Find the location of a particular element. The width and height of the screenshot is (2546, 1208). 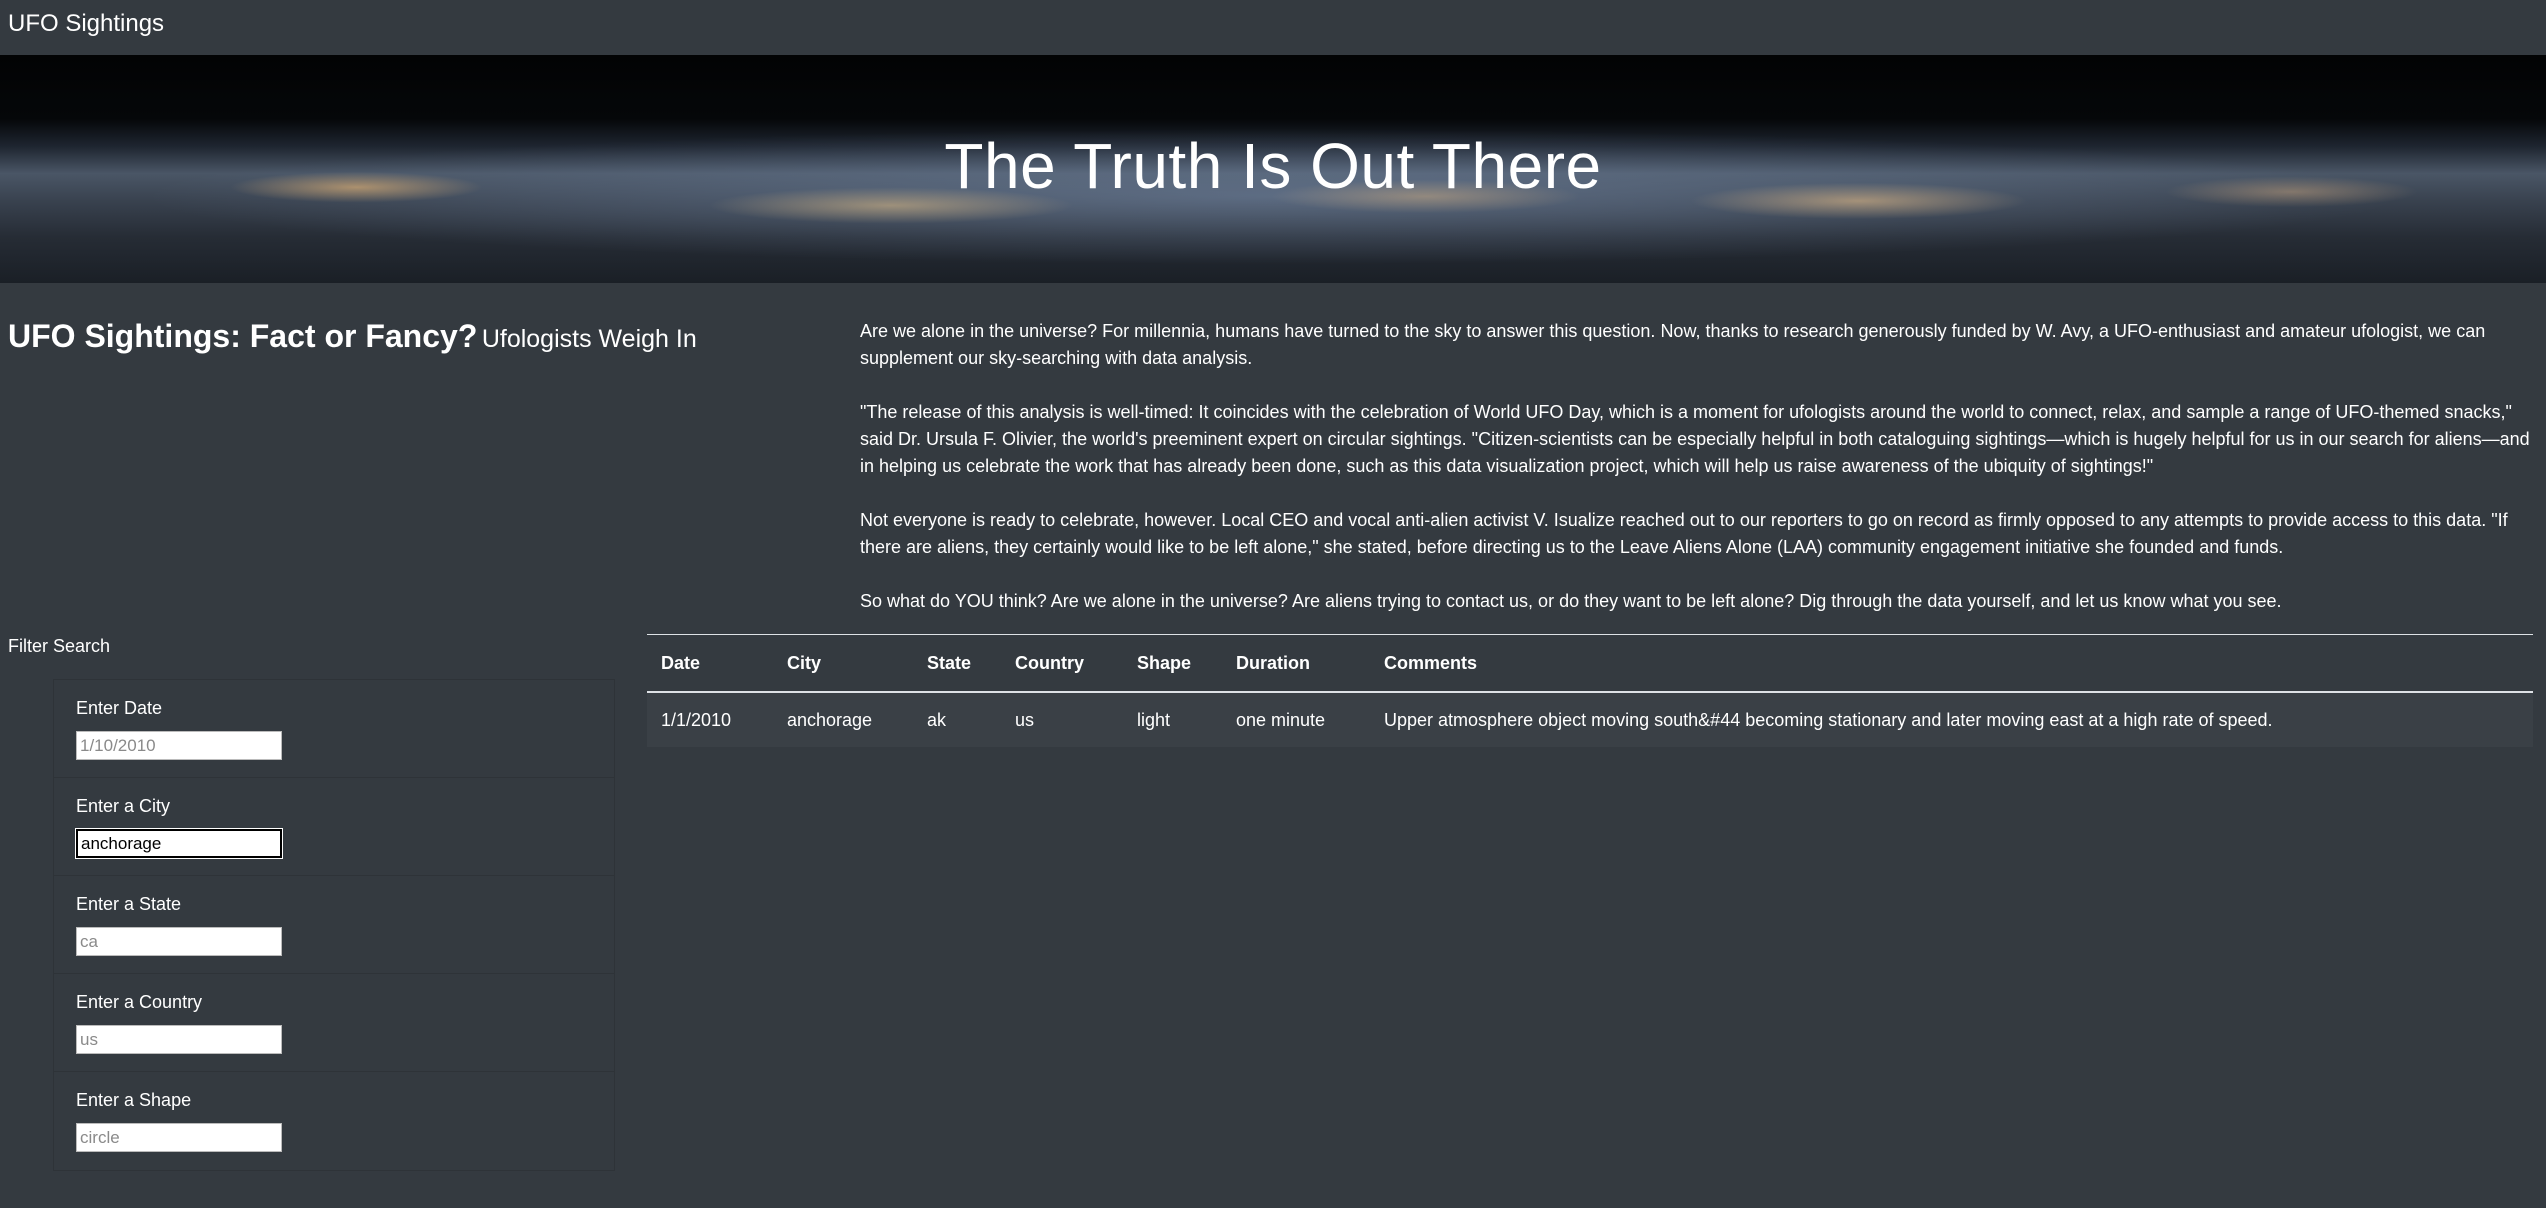

cell-shape: light is located at coordinates (1172, 719).